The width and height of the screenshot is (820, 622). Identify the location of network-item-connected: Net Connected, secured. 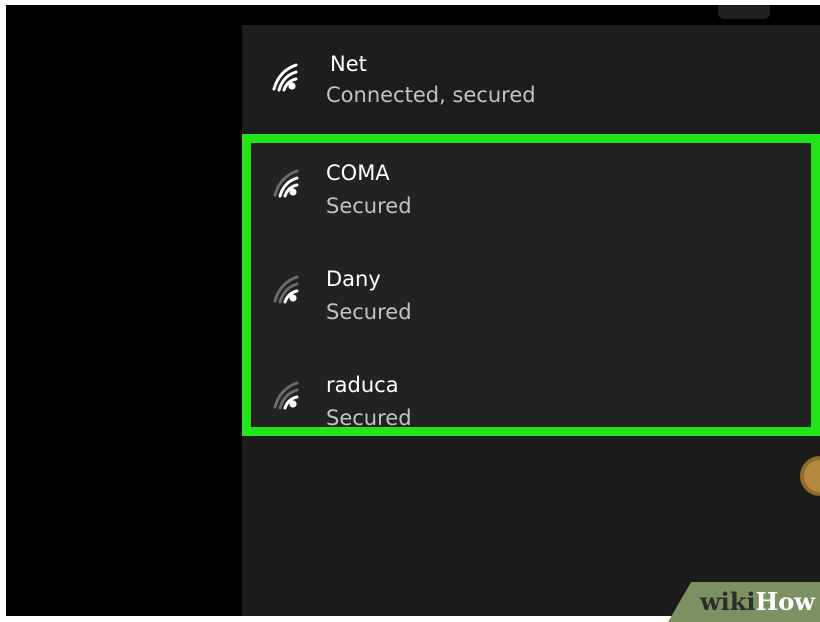
(531, 77).